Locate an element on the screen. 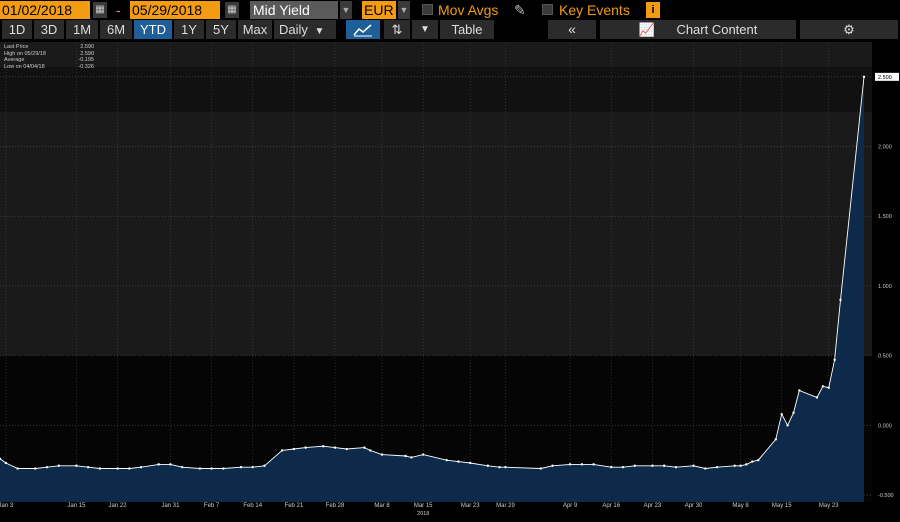 This screenshot has height=522, width=900. x-tick-label: Feb 21 is located at coordinates (294, 506).